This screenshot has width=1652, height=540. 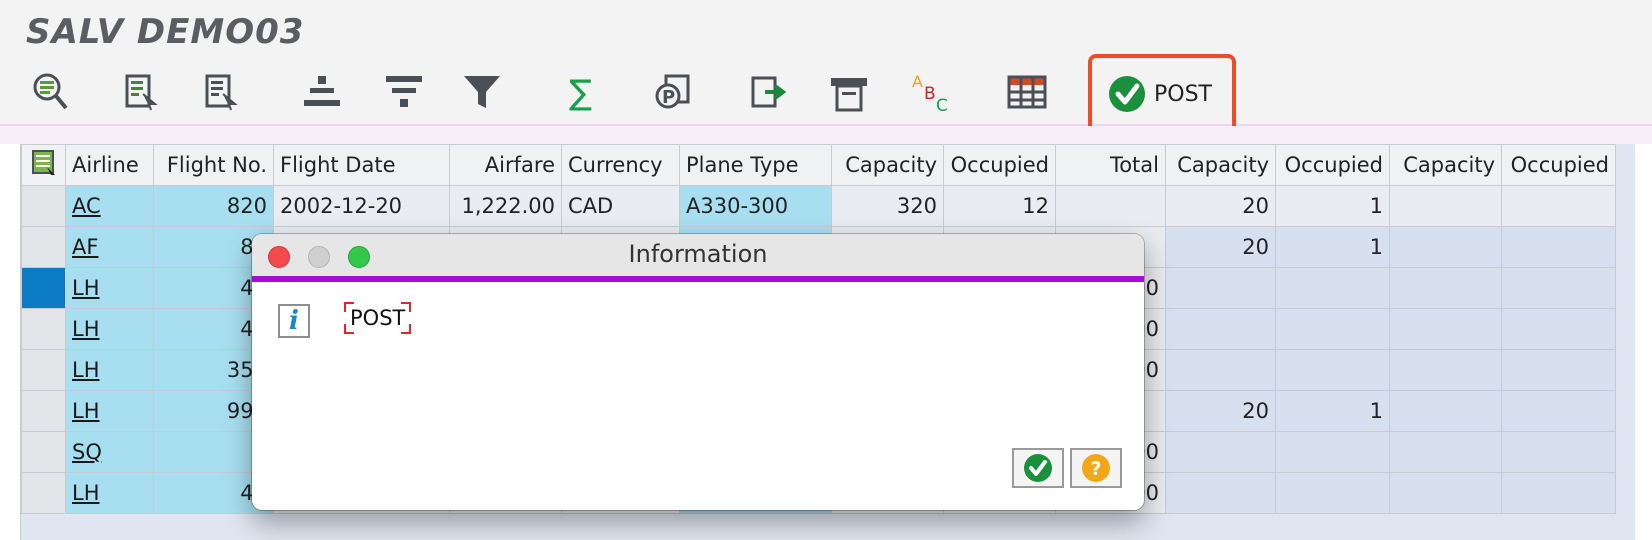 I want to click on col-header: Plane Type, so click(x=755, y=165).